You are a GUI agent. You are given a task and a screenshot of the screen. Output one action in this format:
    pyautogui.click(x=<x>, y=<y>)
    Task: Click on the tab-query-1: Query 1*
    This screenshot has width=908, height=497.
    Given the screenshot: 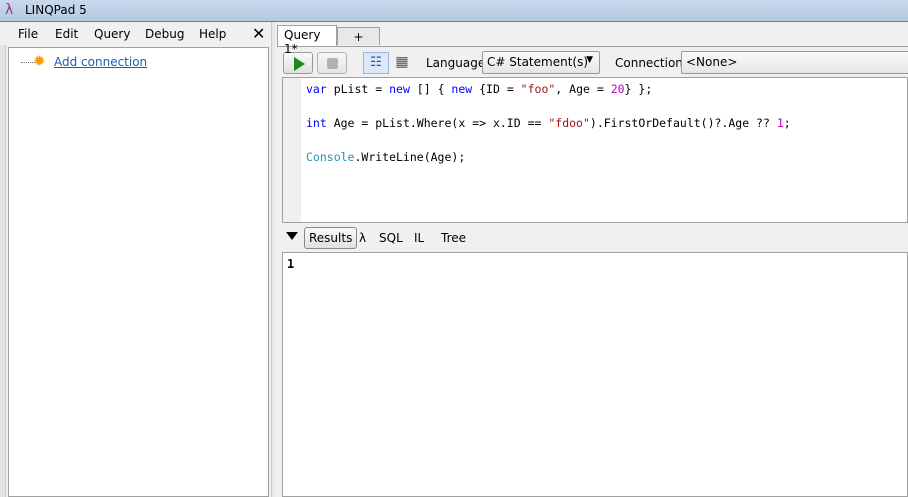 What is the action you would take?
    pyautogui.click(x=307, y=40)
    